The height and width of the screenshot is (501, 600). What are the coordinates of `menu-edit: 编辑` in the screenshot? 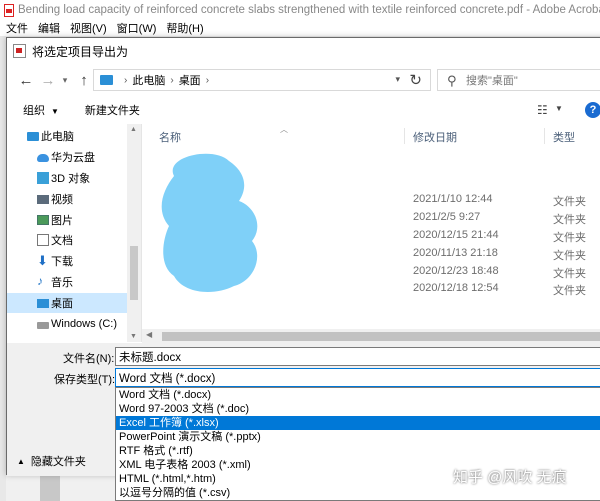 It's located at (49, 28).